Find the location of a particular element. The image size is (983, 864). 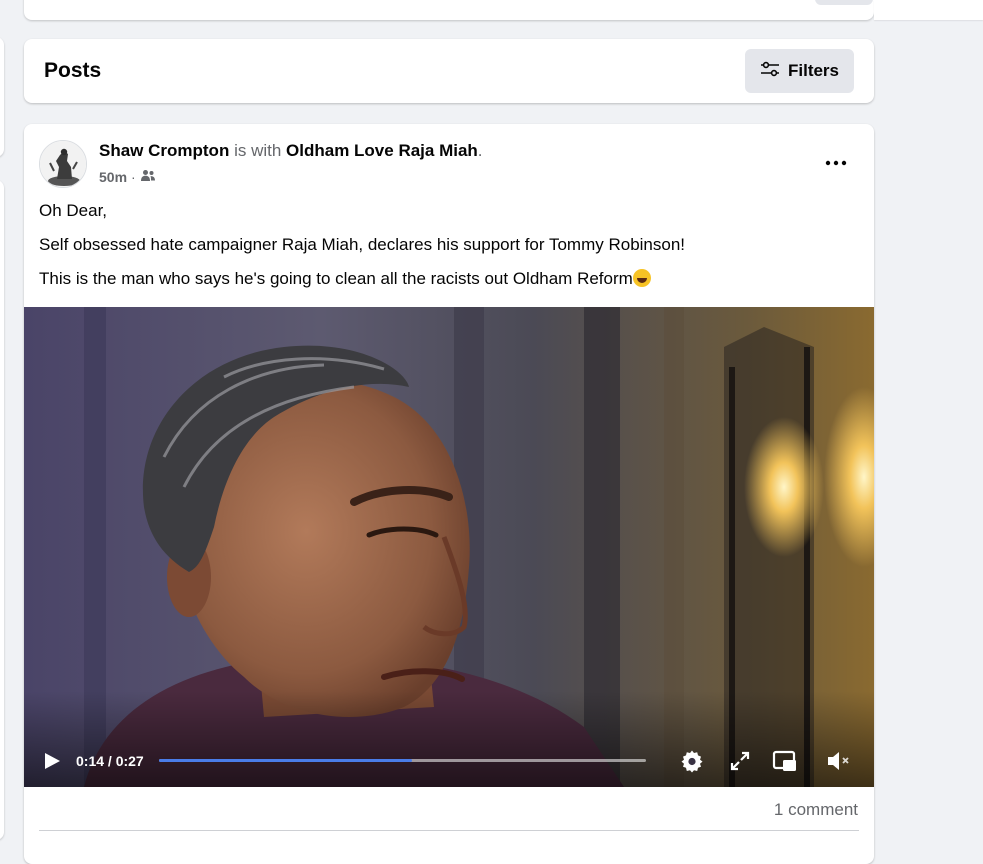

with-text: is with is located at coordinates (258, 150).